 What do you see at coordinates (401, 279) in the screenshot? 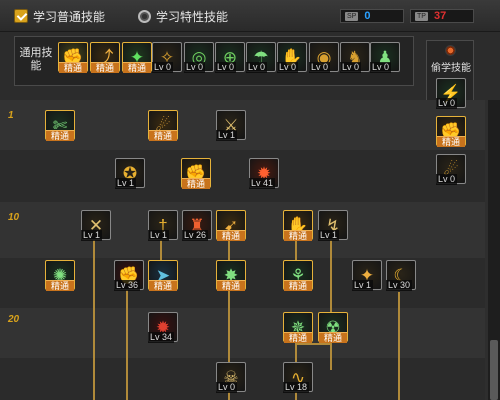
I see `skill-slot: ☾ Lv 30` at bounding box center [401, 279].